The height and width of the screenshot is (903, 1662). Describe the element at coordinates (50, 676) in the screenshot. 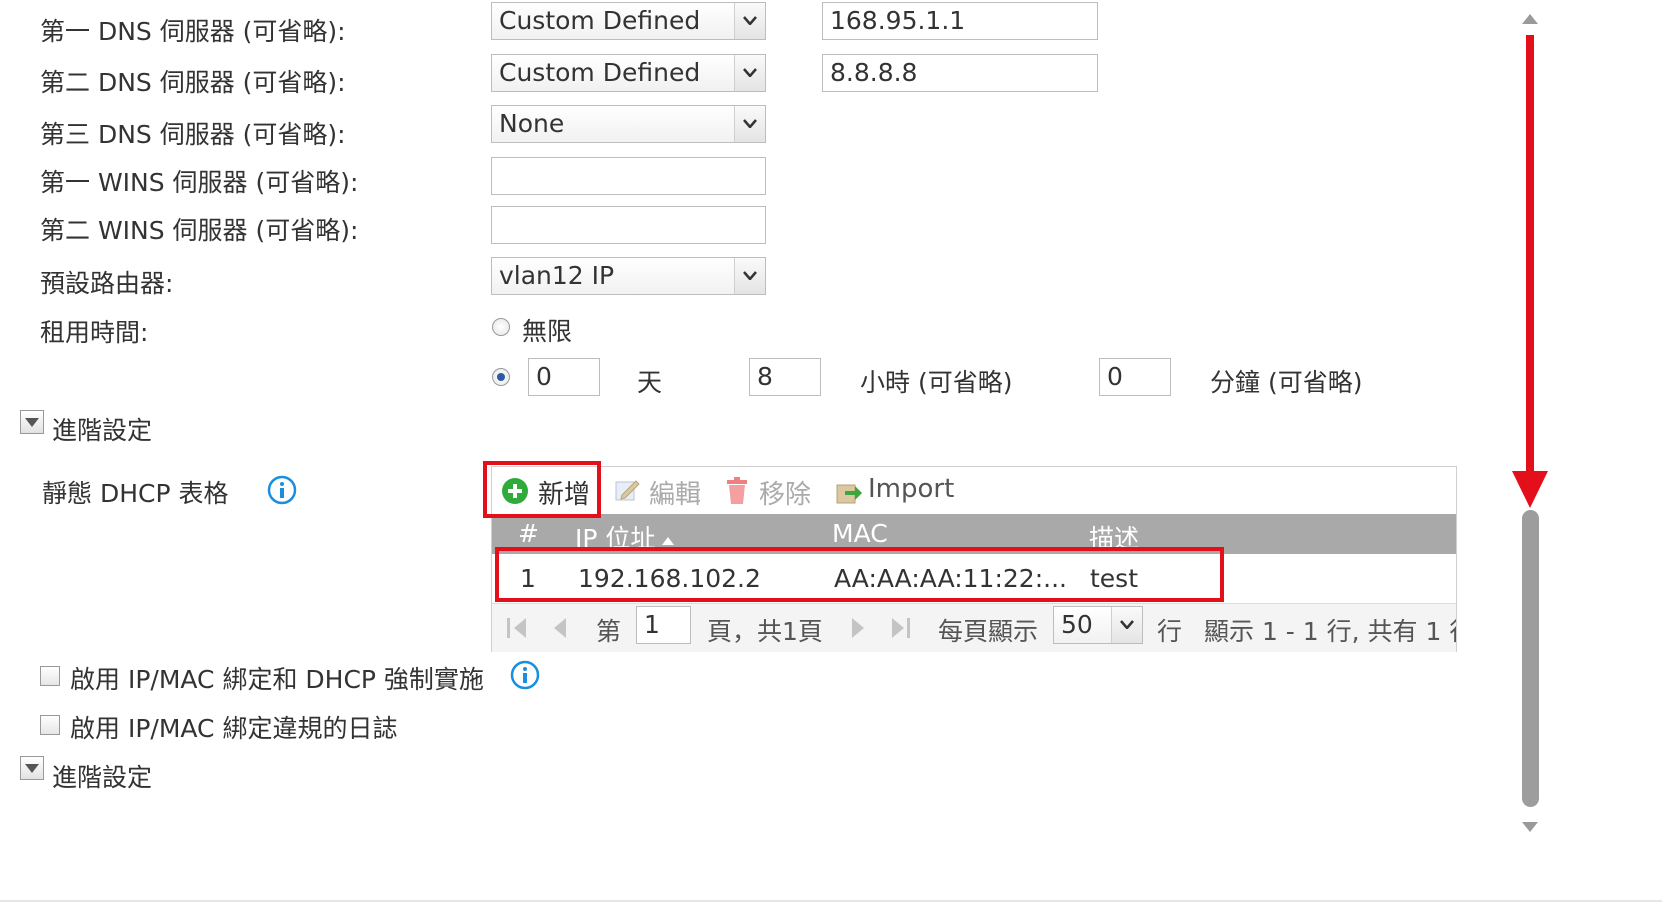

I see `ip-mac-binding-checkbox` at that location.